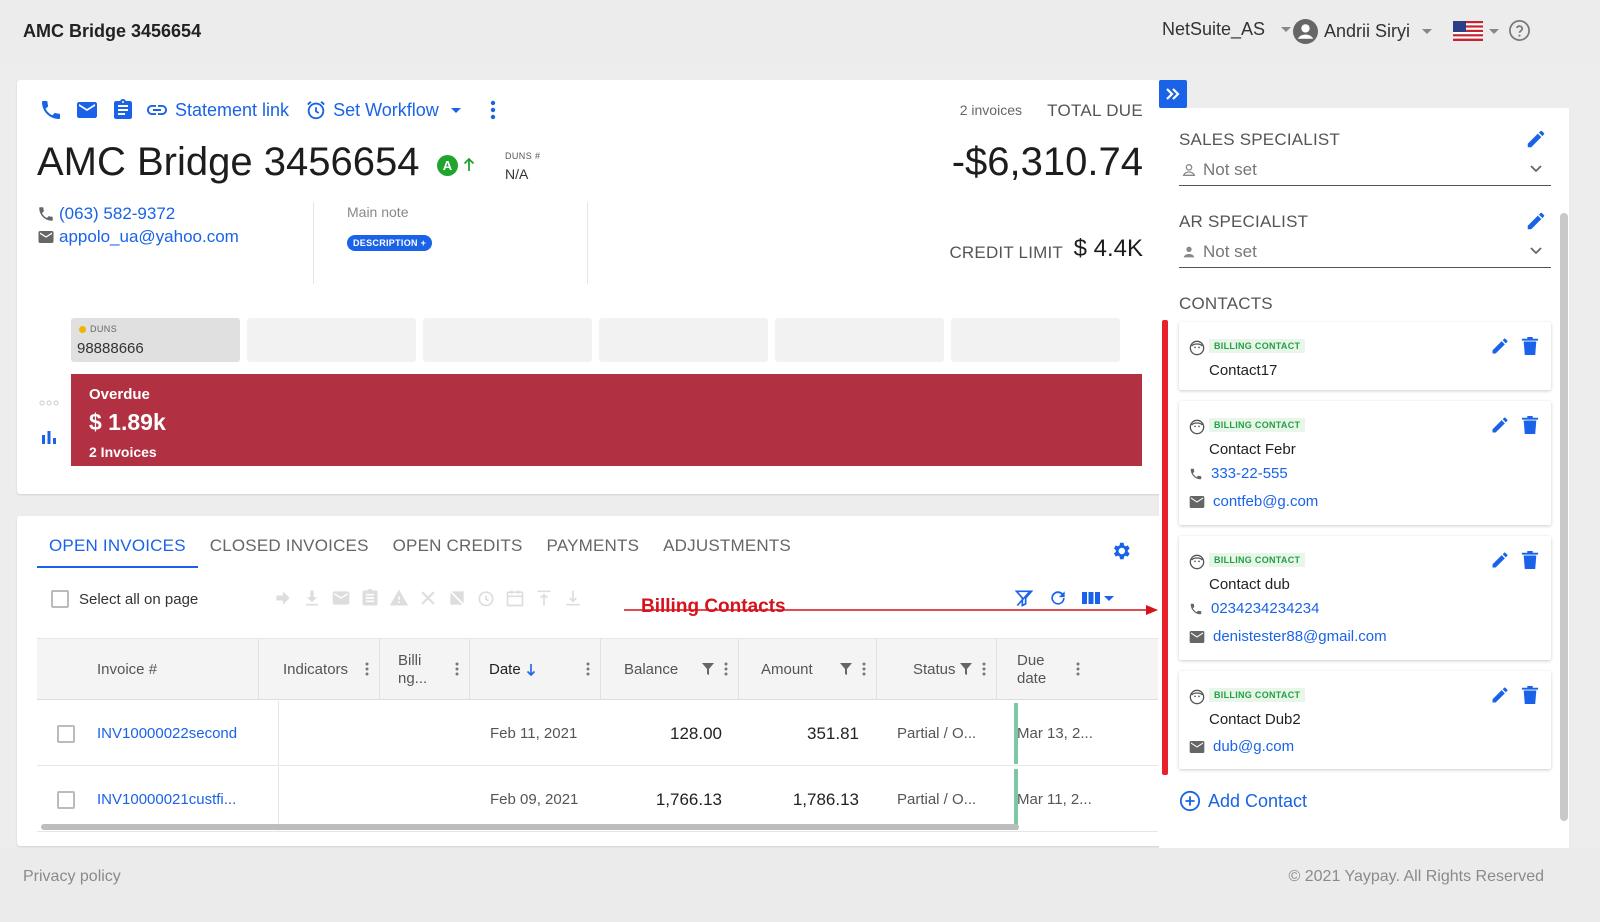 This screenshot has width=1600, height=922. Describe the element at coordinates (531, 670) in the screenshot. I see `sort-down-icon` at that location.